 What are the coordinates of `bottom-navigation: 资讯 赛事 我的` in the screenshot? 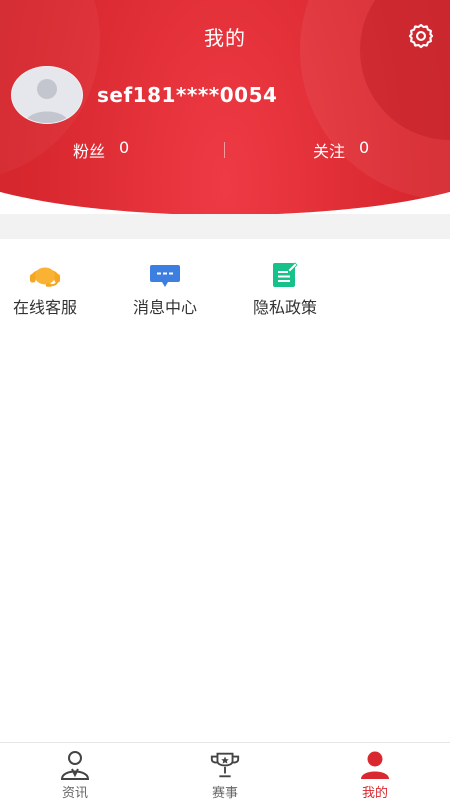 It's located at (225, 771).